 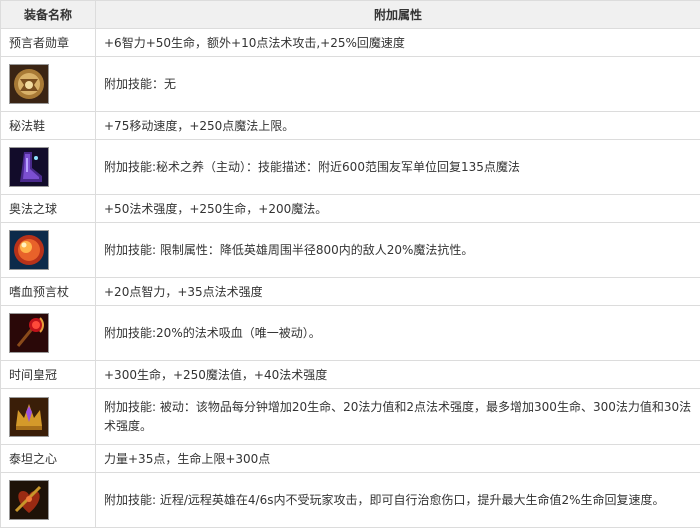 I want to click on table-row: 附加技能: 限制属性：降低英雄周围半径800内的敌人20%魔法抗性。, so click(x=350, y=250).